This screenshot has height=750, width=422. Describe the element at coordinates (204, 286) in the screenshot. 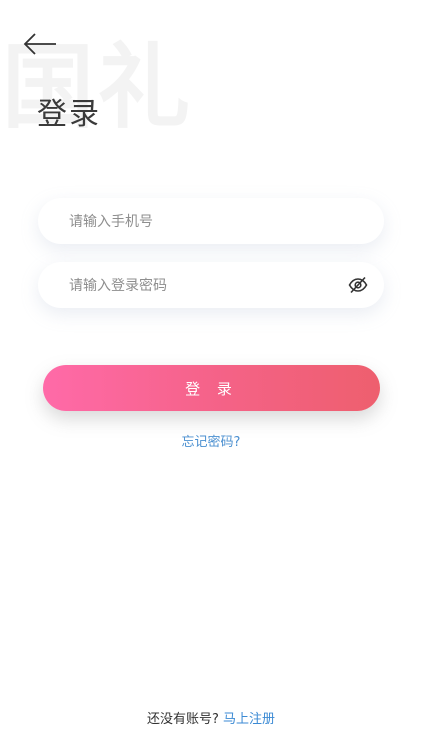

I see `password-input` at that location.